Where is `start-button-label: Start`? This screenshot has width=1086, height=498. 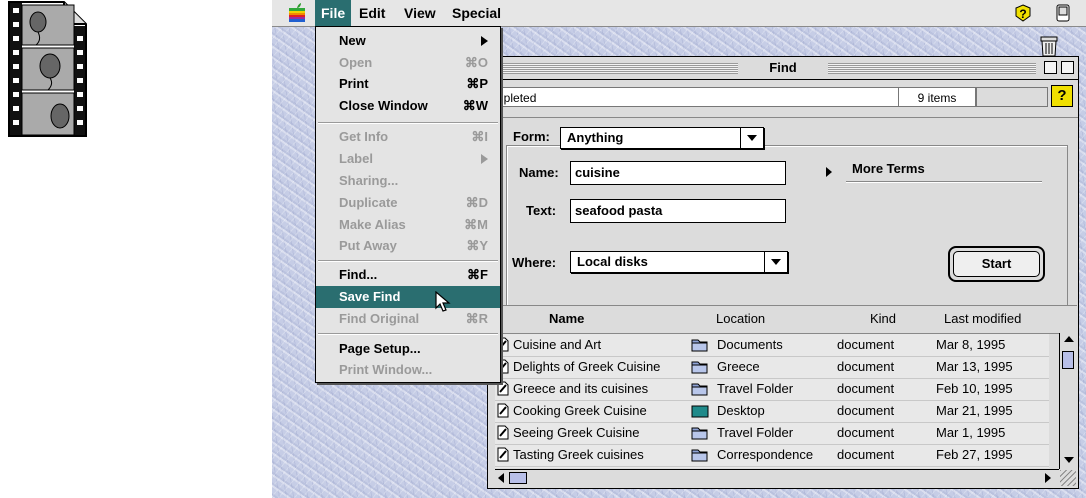
start-button-label: Start is located at coordinates (996, 264).